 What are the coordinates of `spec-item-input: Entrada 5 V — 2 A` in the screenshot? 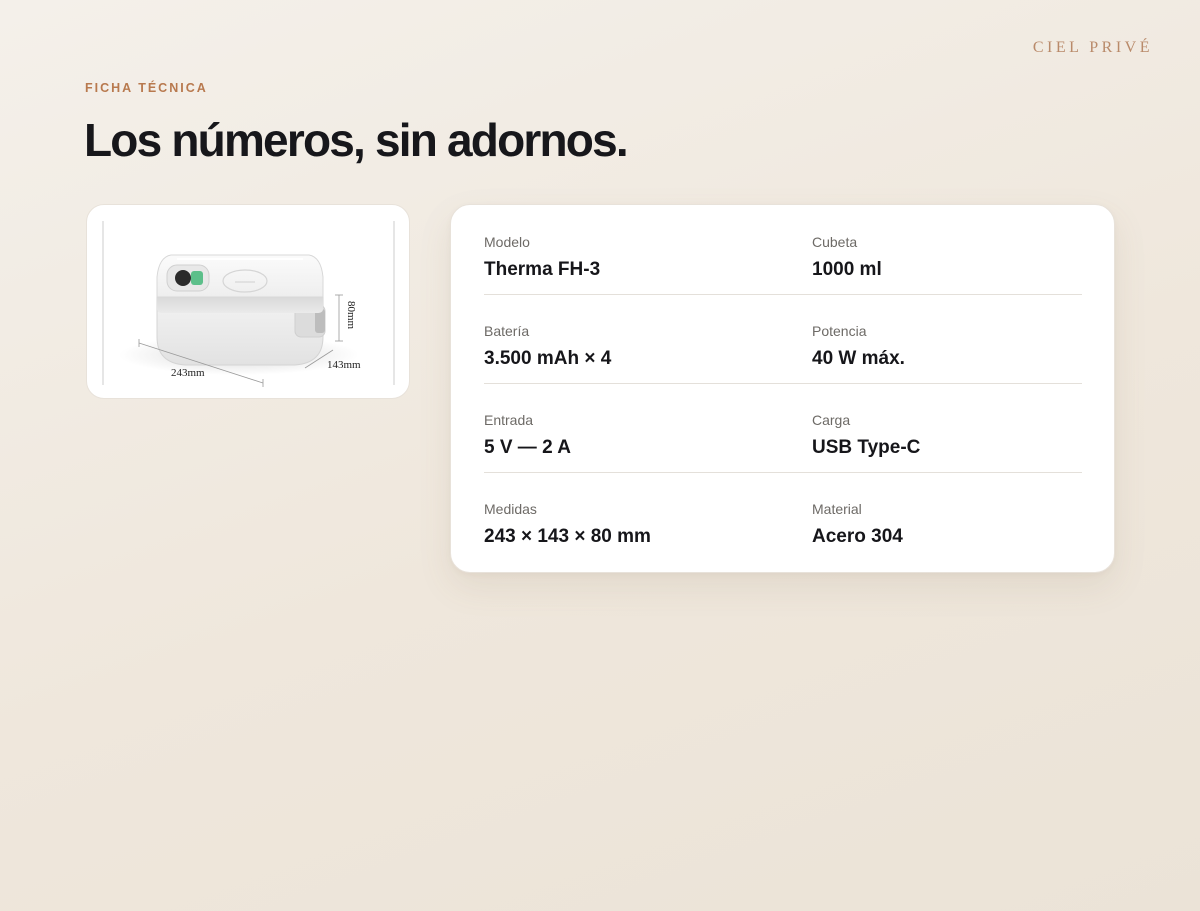 It's located at (527, 435).